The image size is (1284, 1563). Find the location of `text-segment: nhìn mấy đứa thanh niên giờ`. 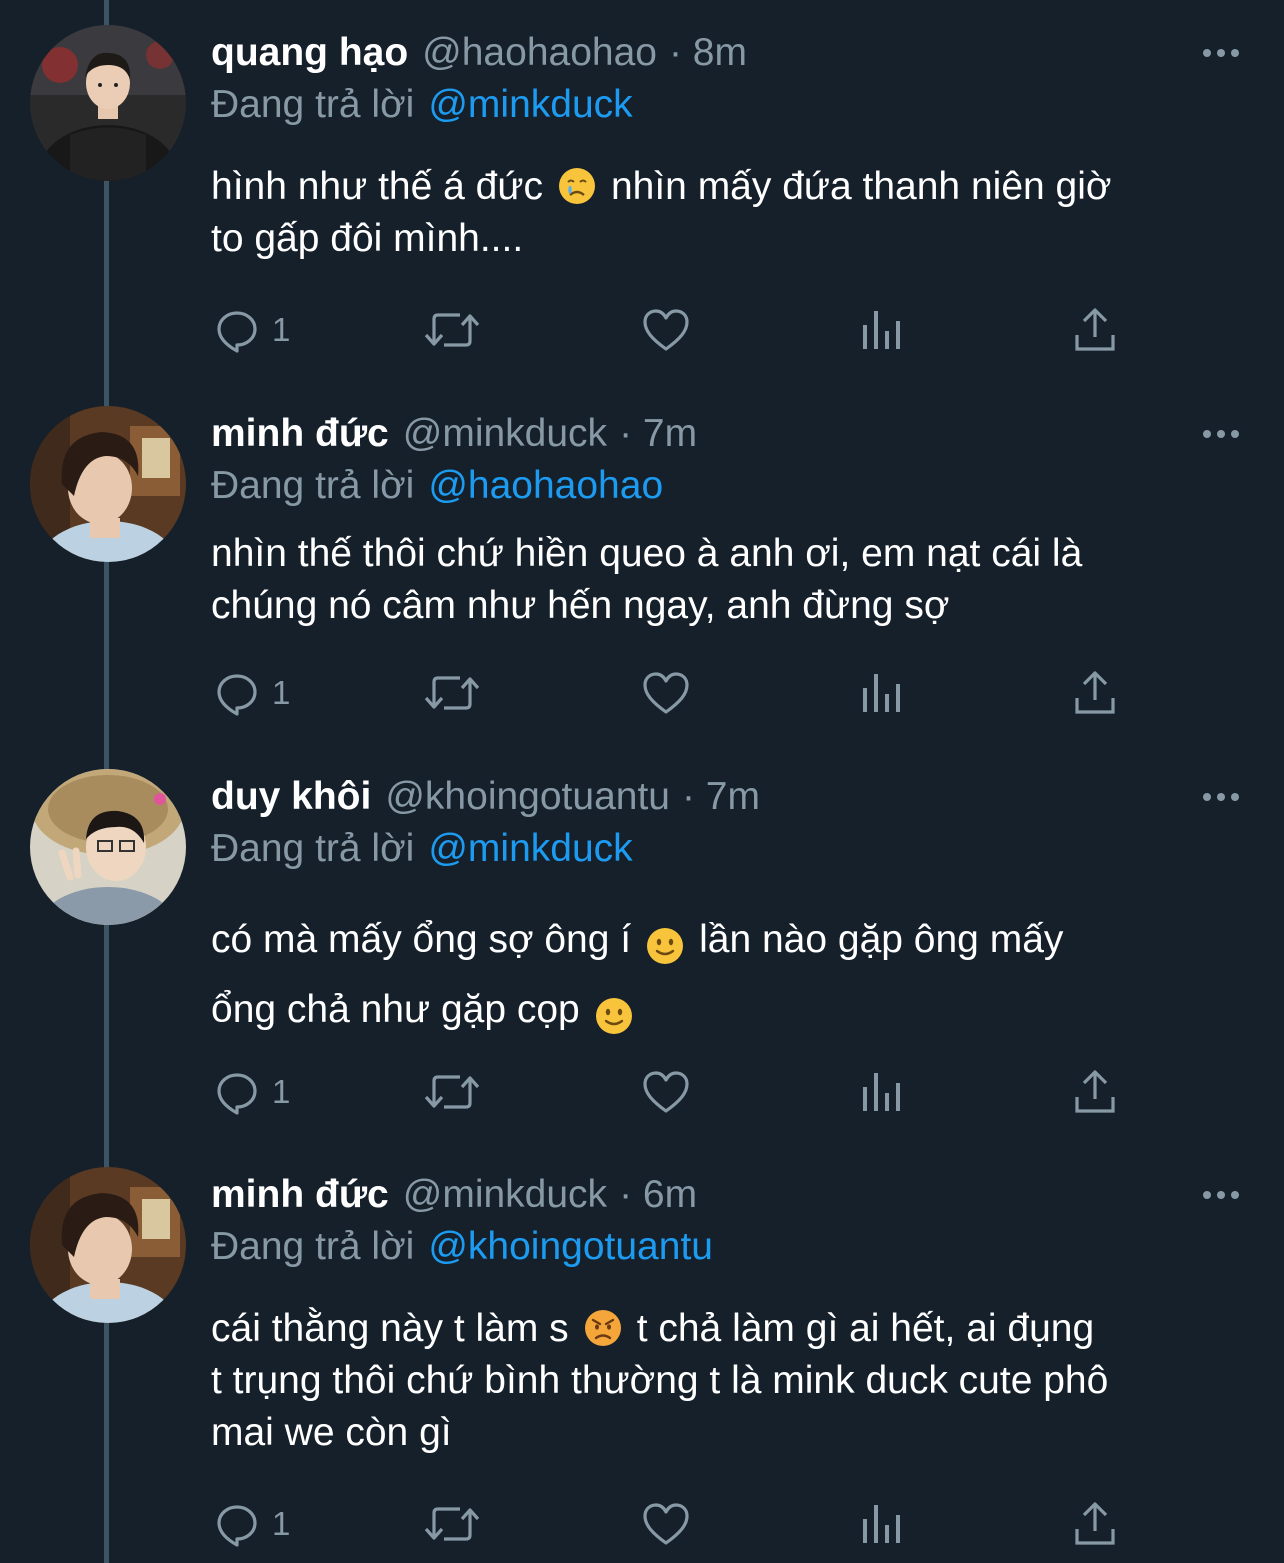

text-segment: nhìn mấy đứa thanh niên giờ is located at coordinates (861, 186).